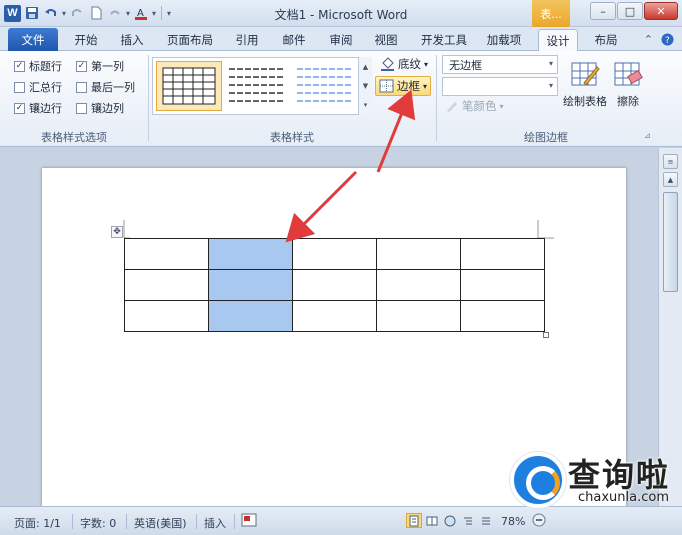 Image resolution: width=682 pixels, height=535 pixels. What do you see at coordinates (670, 179) in the screenshot?
I see `scroll-up-icon: ▲` at bounding box center [670, 179].